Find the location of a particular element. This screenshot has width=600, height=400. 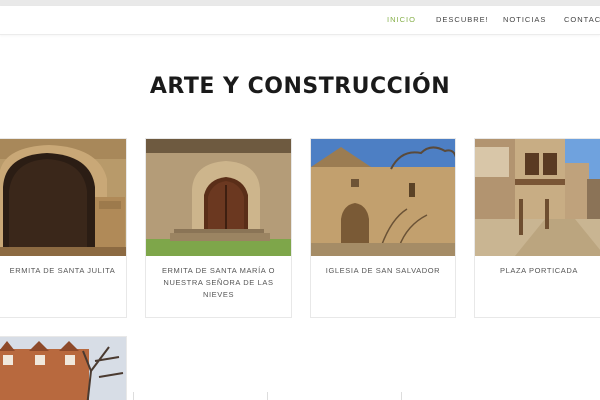

nav-noticias: NOTICIAS is located at coordinates (524, 19).